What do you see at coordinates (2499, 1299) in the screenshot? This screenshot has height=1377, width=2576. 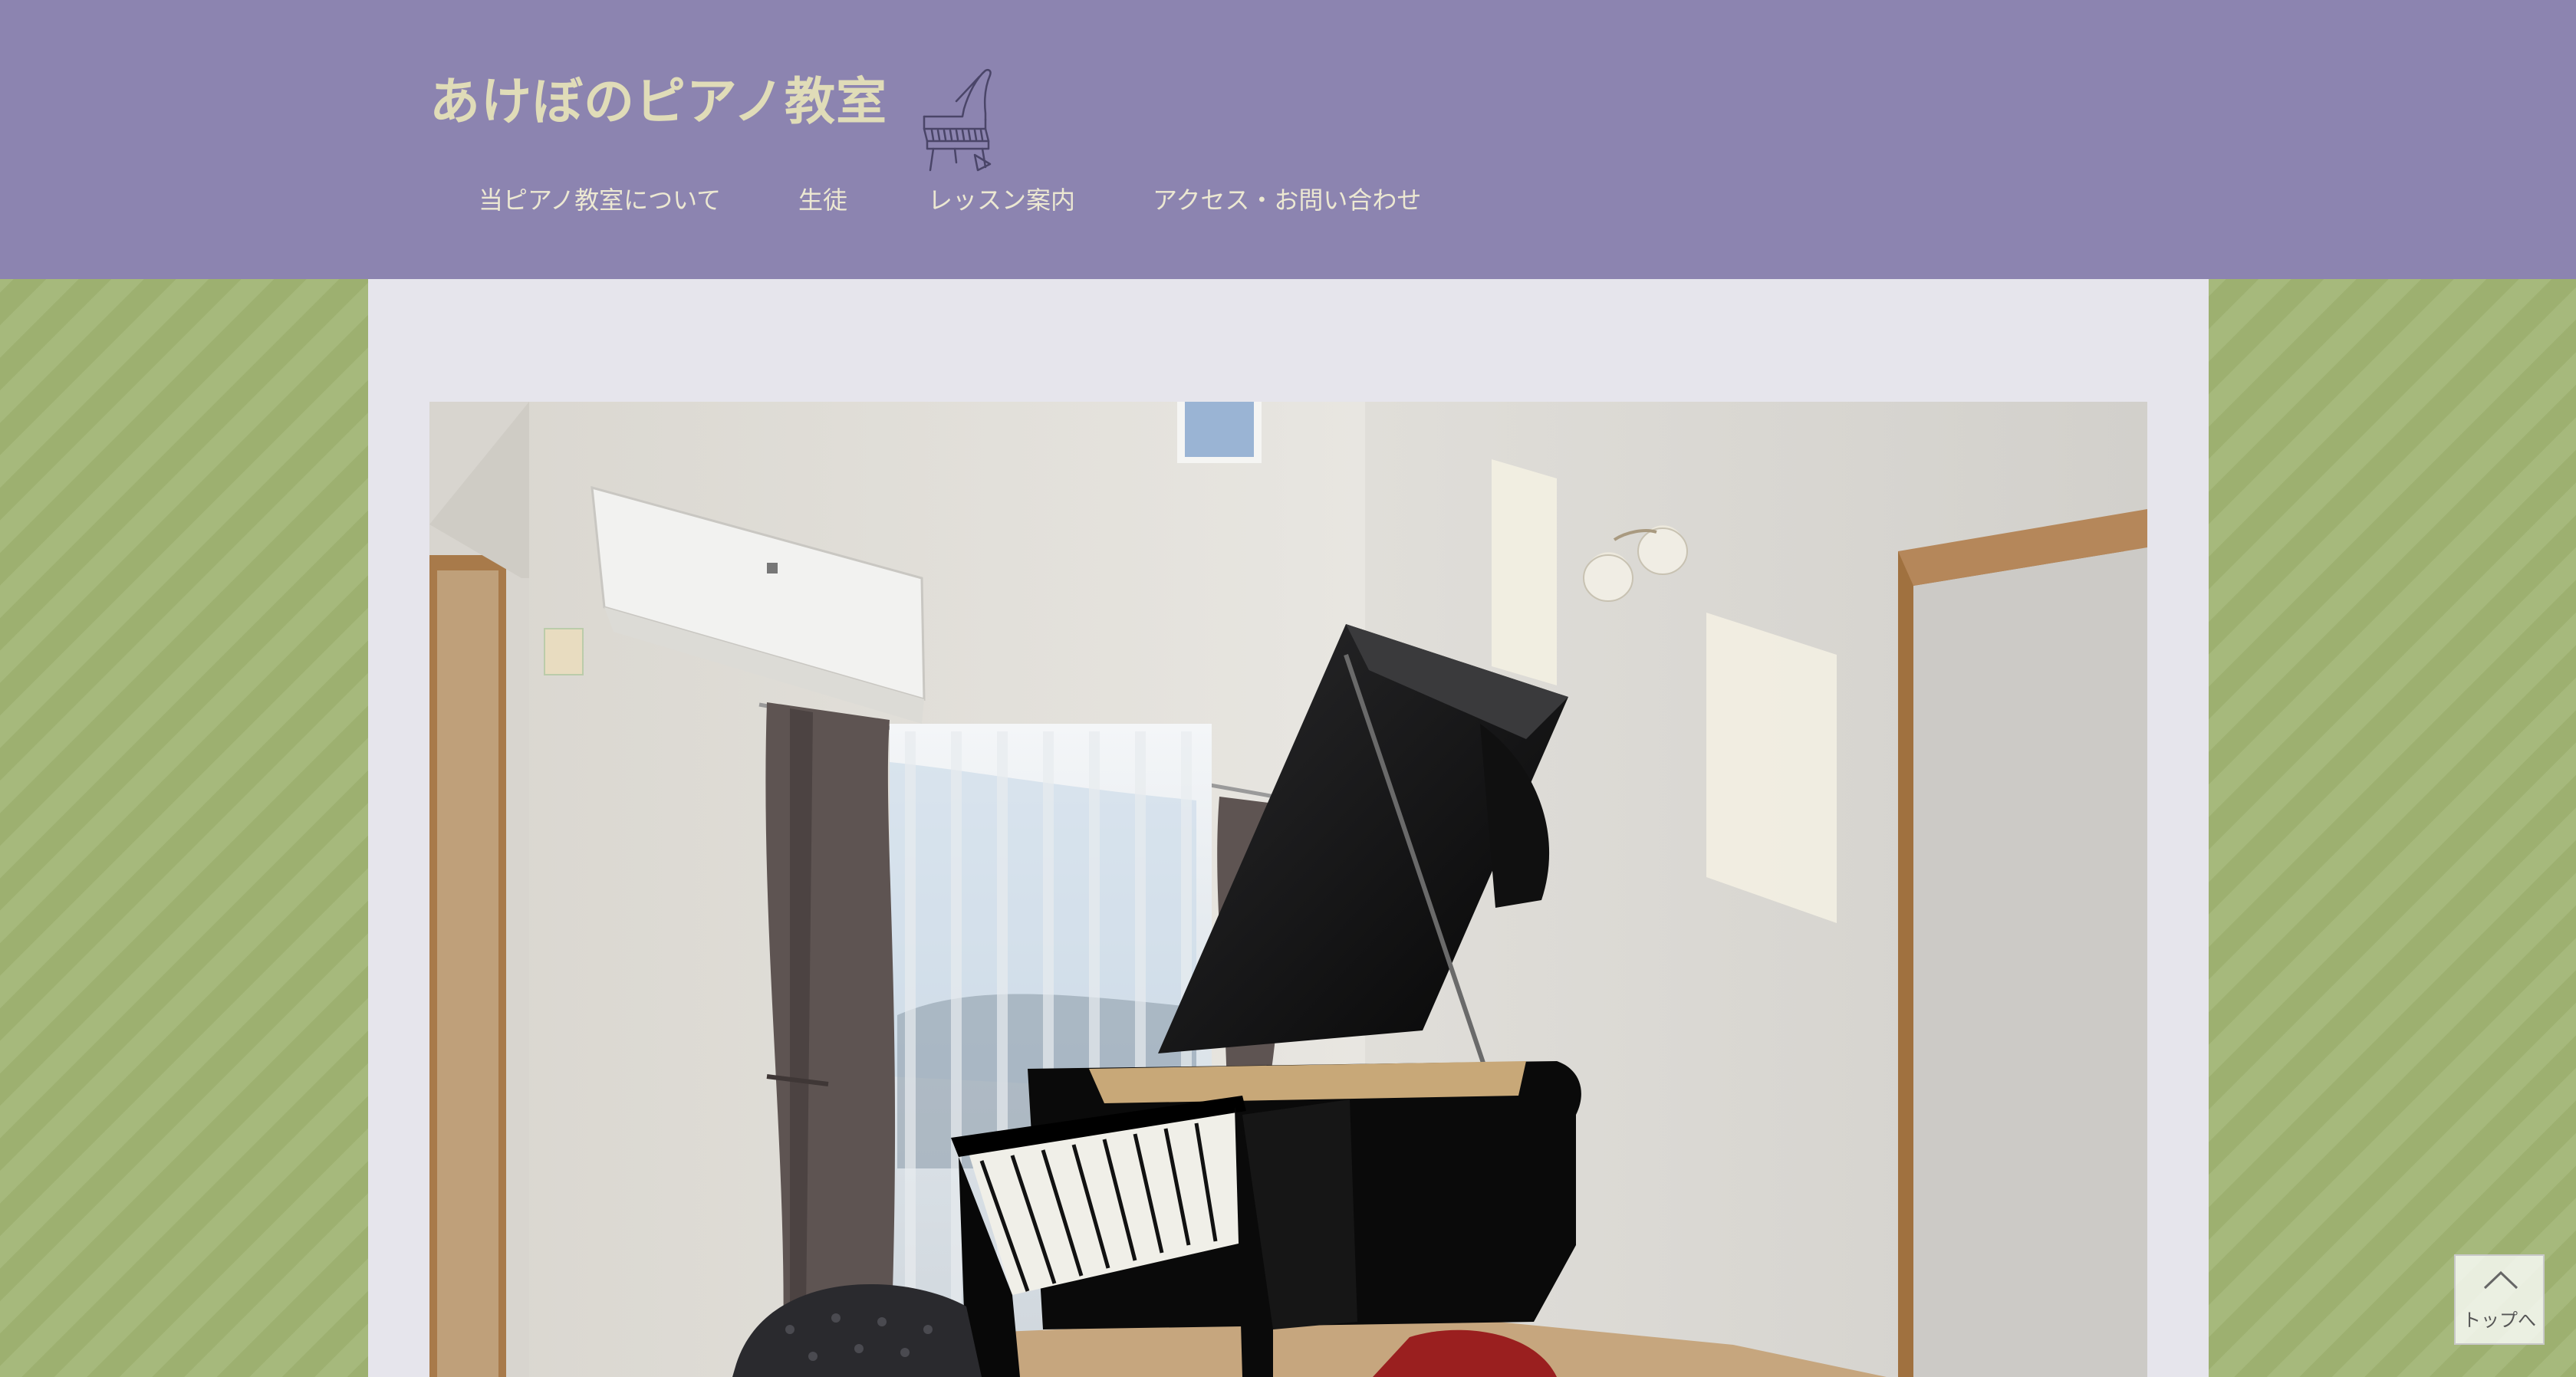 I see `back-to-top-button: トップへ` at bounding box center [2499, 1299].